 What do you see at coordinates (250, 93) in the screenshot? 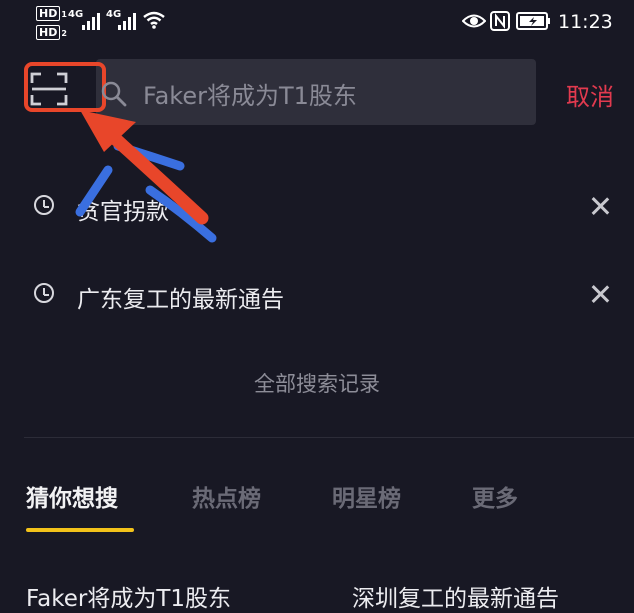
I see `search-placeholder: Faker将成为T1股东` at bounding box center [250, 93].